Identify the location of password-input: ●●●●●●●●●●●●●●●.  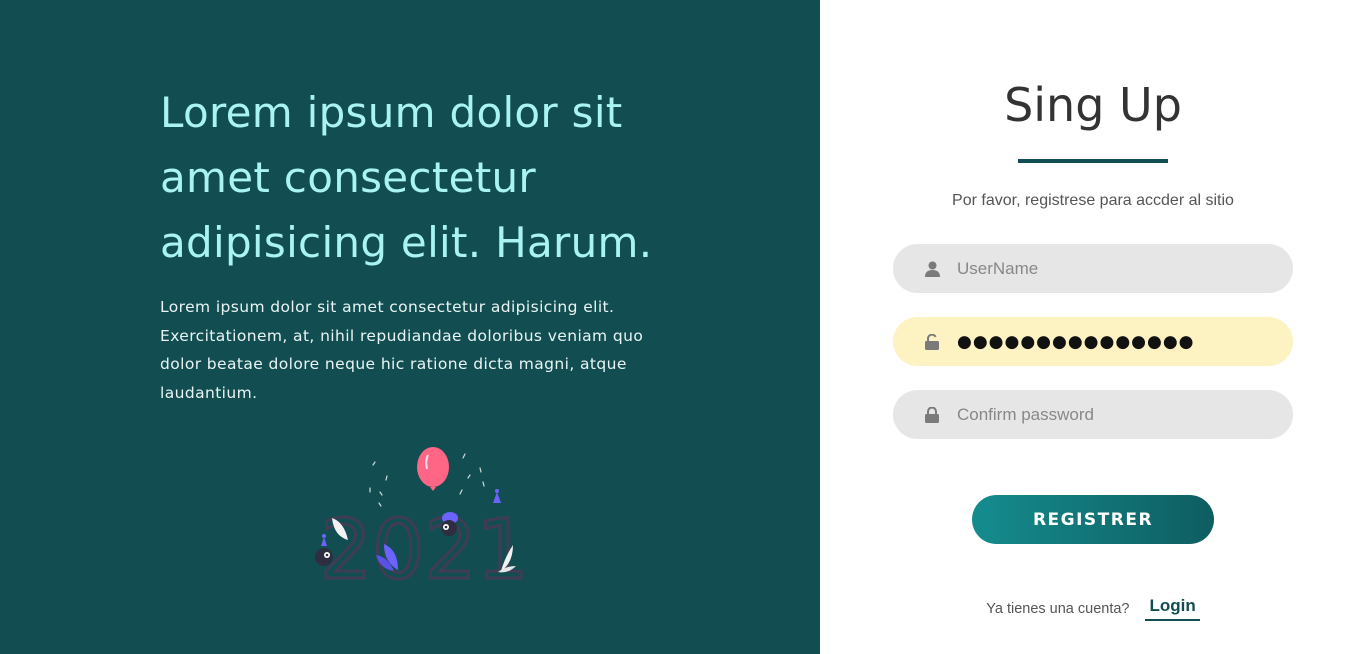
(1076, 342).